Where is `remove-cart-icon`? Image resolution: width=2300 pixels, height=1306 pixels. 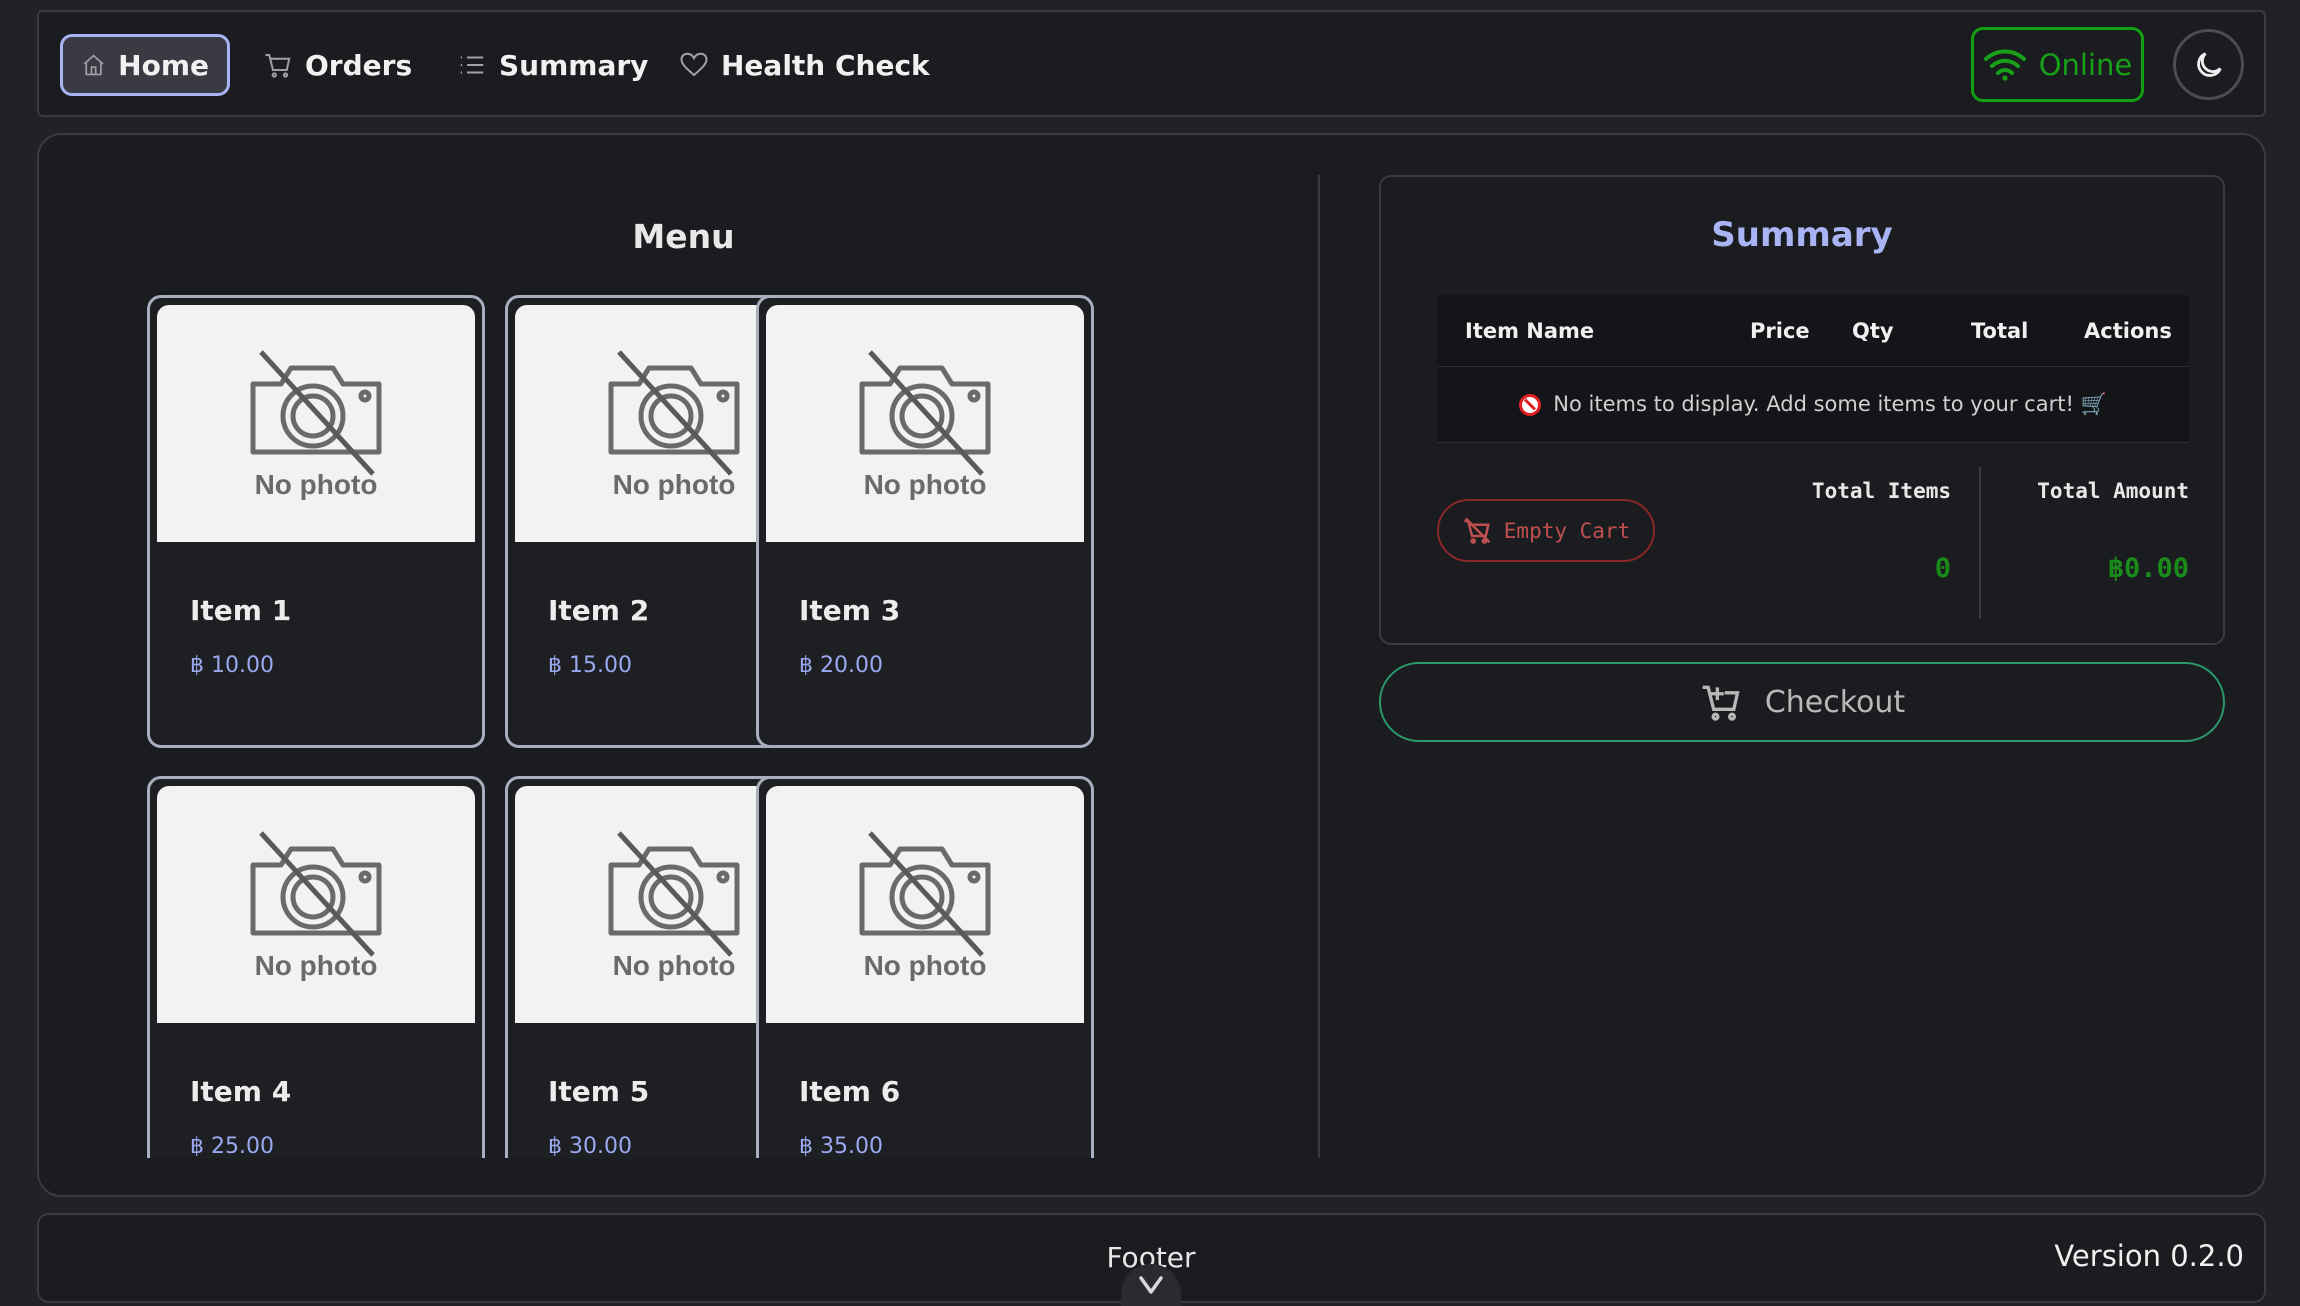 remove-cart-icon is located at coordinates (1477, 530).